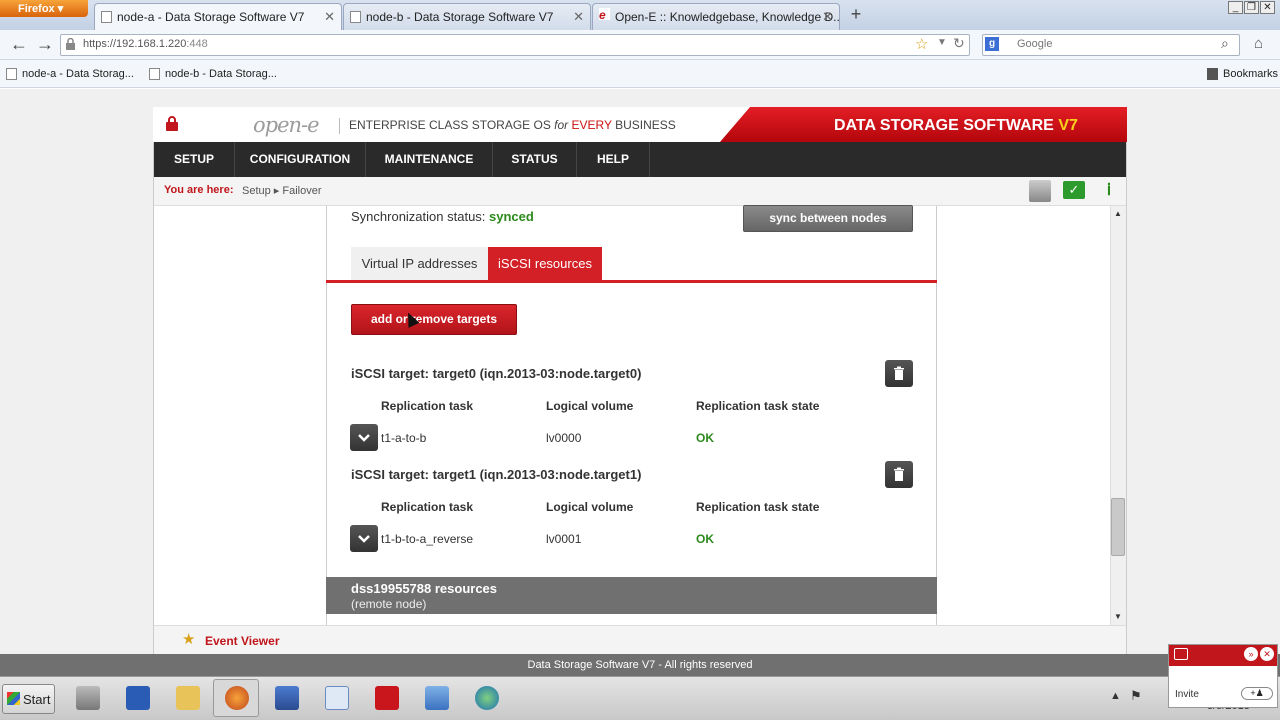 Image resolution: width=1280 pixels, height=720 pixels. What do you see at coordinates (828, 218) in the screenshot?
I see `sync-between-nodes-button: sync between nodes` at bounding box center [828, 218].